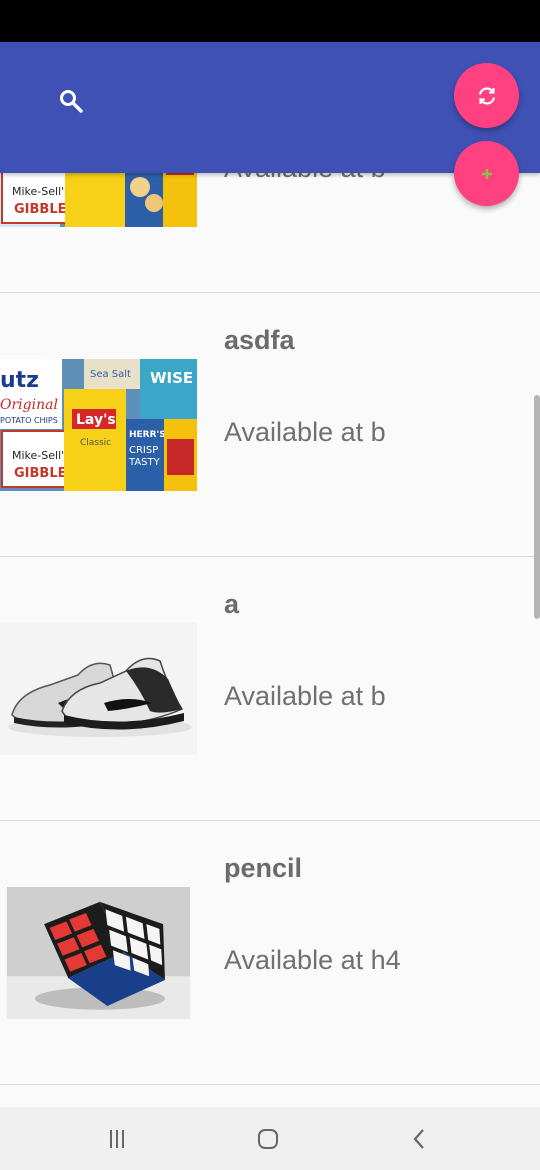 The image size is (540, 1170). I want to click on scrollbar, so click(537, 507).